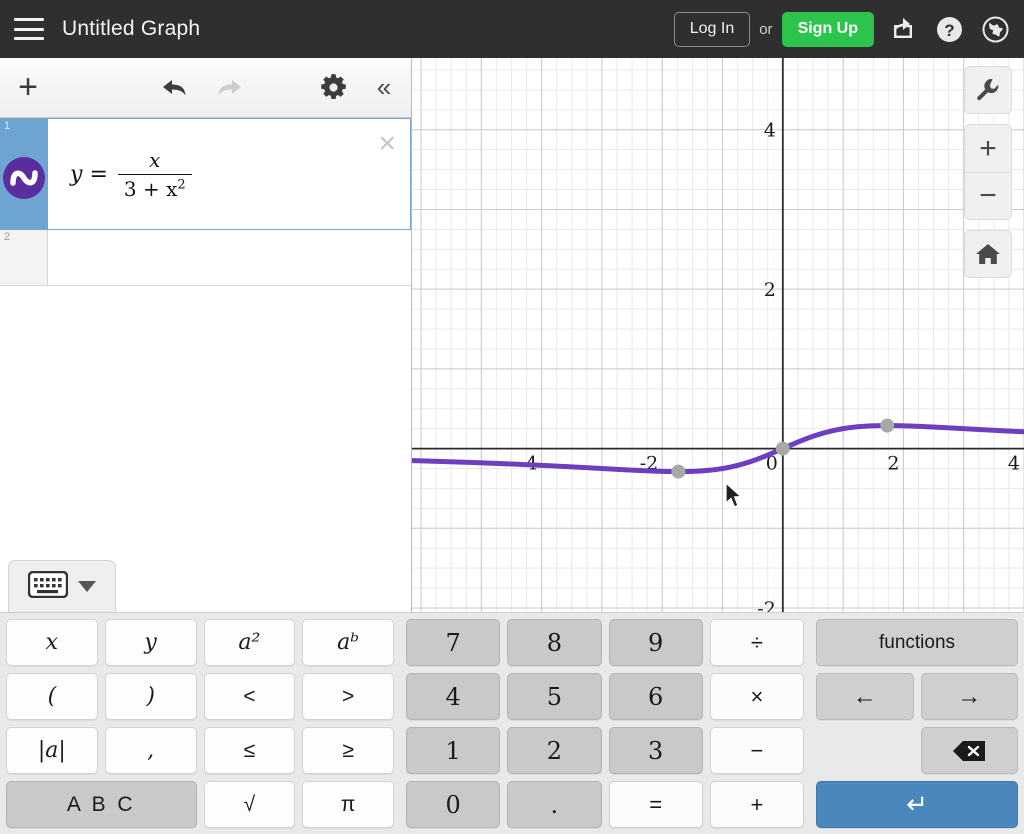 This screenshot has height=834, width=1024. What do you see at coordinates (7, 126) in the screenshot?
I see `expression-index-1: 1` at bounding box center [7, 126].